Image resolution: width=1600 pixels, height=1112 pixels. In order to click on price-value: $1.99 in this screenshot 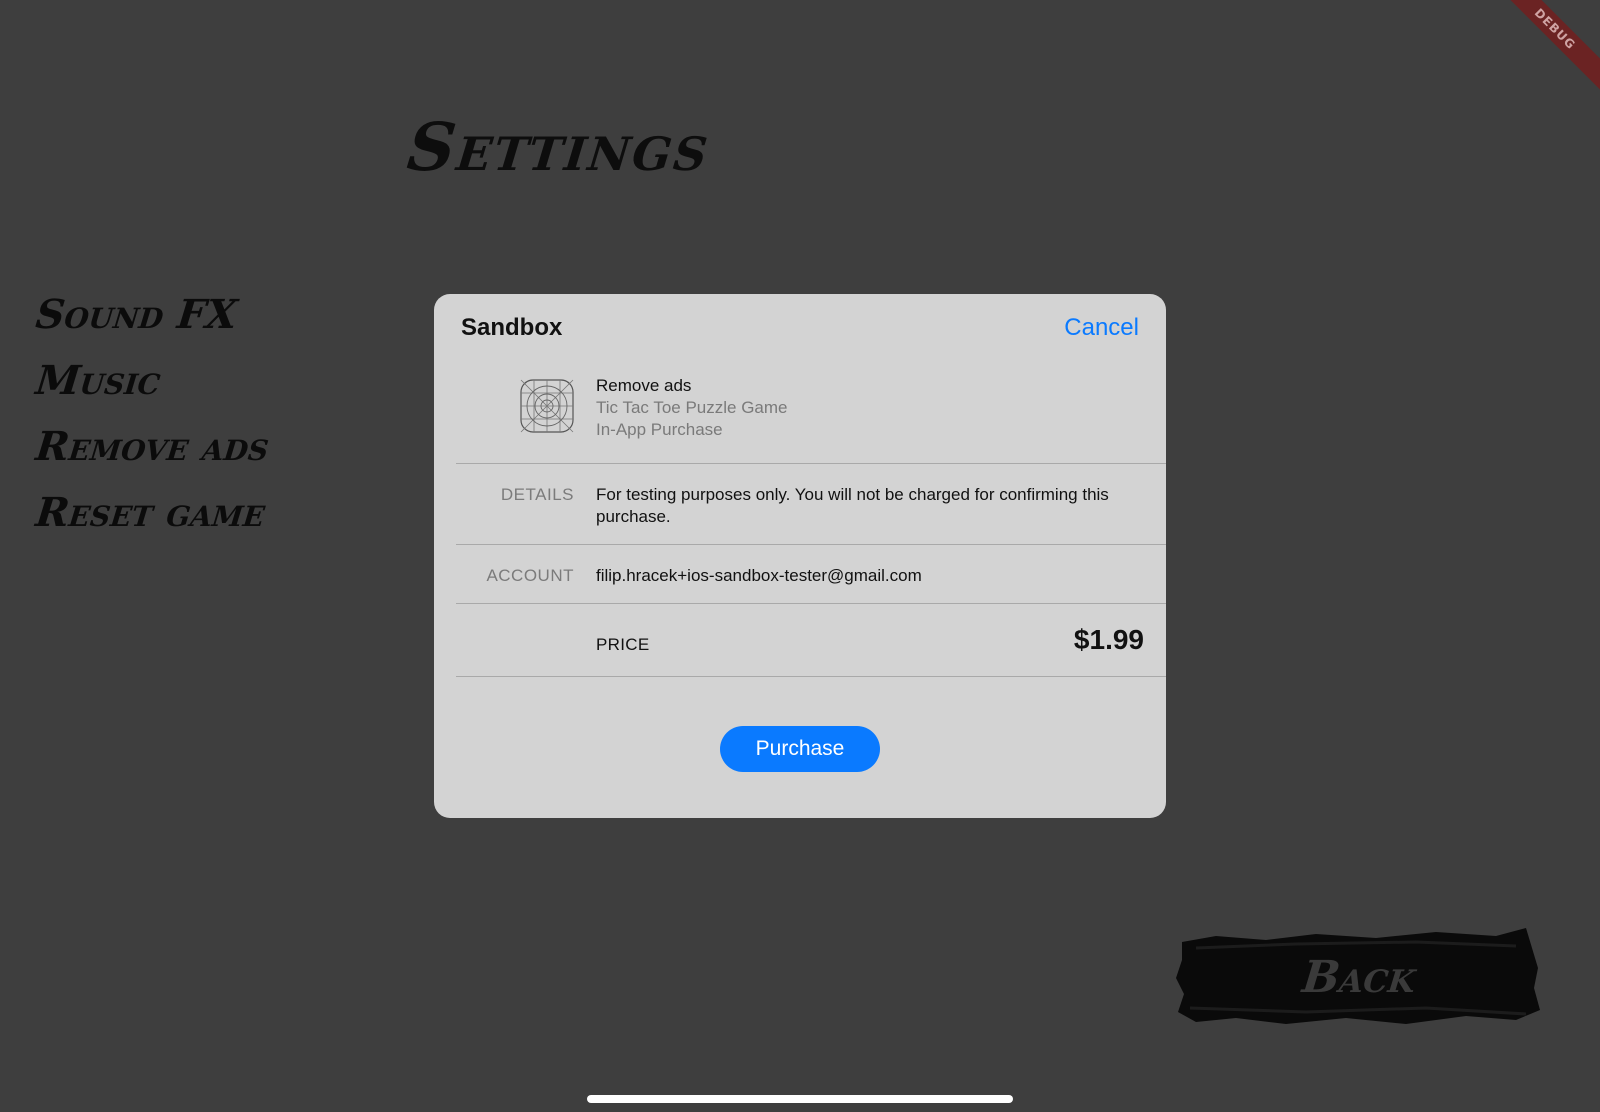, I will do `click(1108, 639)`.